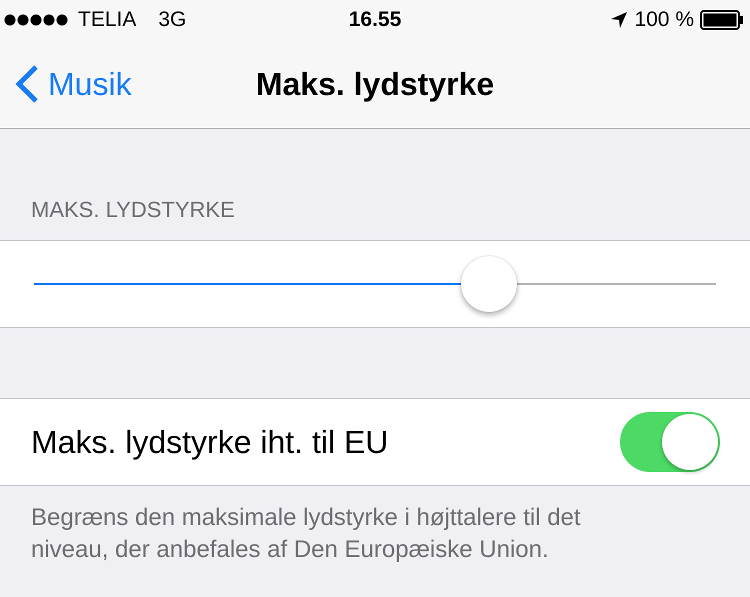 The image size is (750, 597). What do you see at coordinates (306, 534) in the screenshot?
I see `footer-text: Begræns den maksimale lydstyrke i højttalere til det niveau, der anbefales af Den Europæiske Union.` at bounding box center [306, 534].